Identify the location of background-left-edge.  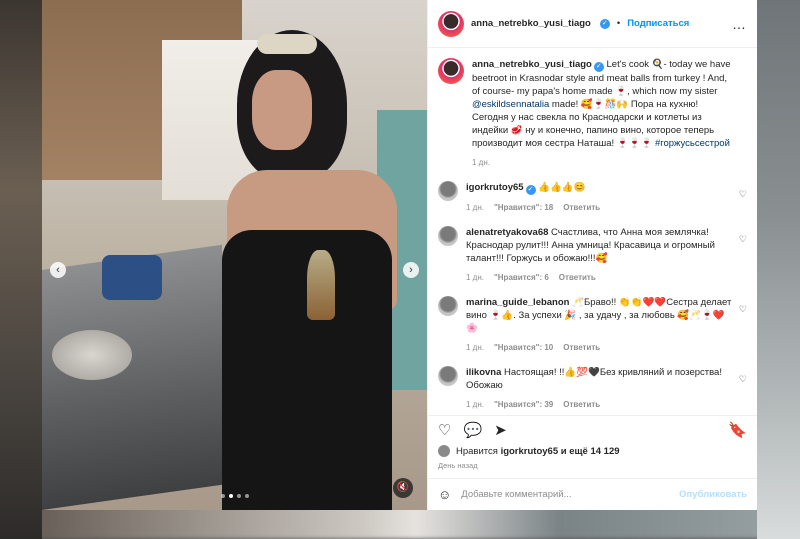
(21, 269).